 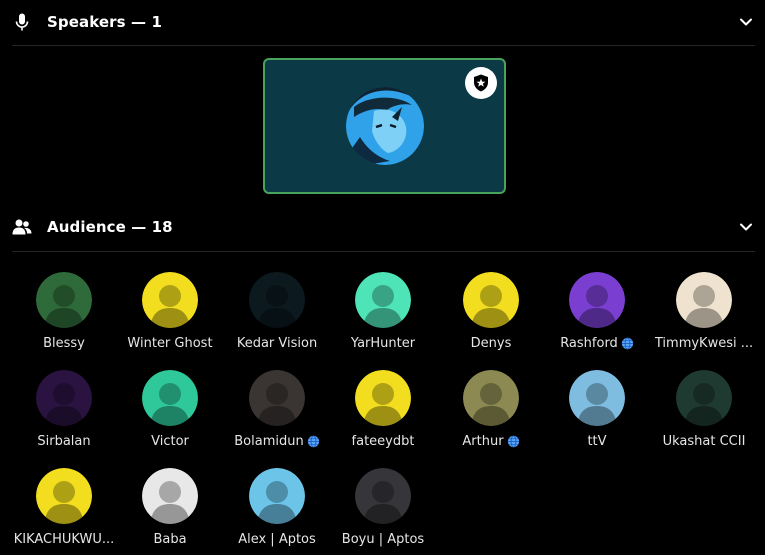 I want to click on member-name: Winter Ghost, so click(x=170, y=343).